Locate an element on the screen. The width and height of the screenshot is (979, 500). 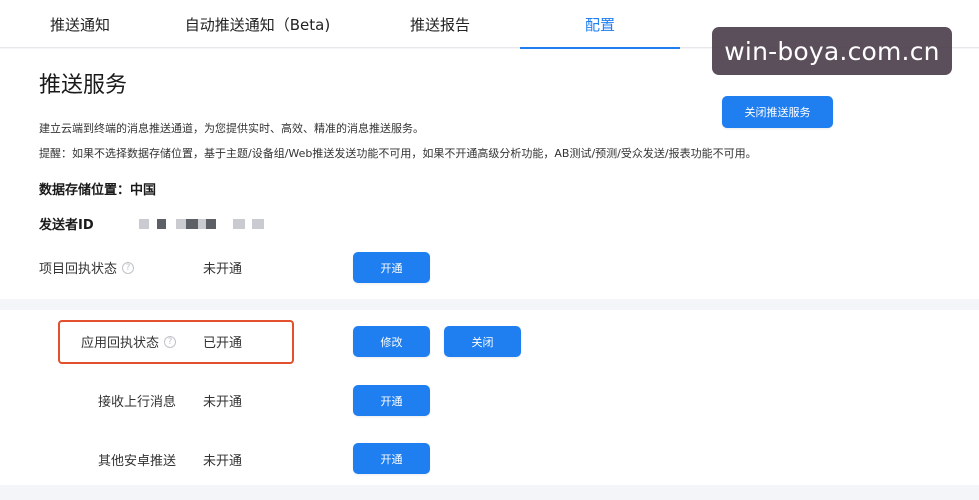
enable-project-receipt-button: 开通 is located at coordinates (391, 267).